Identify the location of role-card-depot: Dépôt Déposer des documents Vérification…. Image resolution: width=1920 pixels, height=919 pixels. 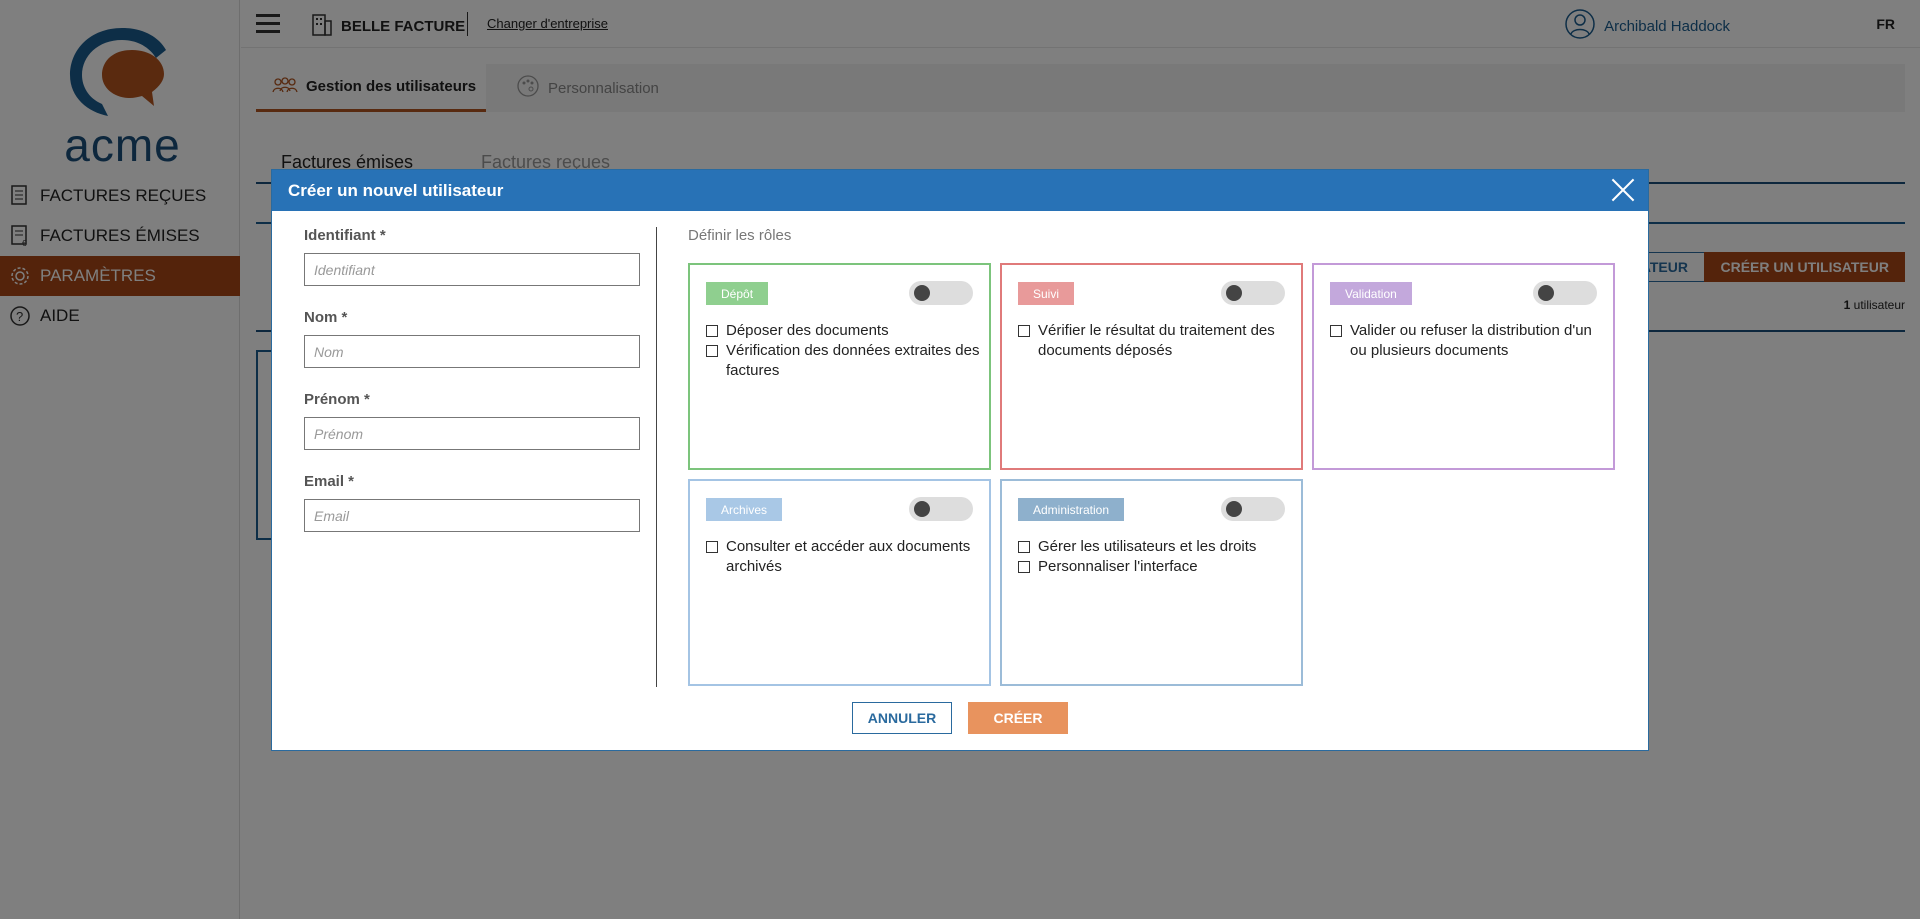
(839, 366).